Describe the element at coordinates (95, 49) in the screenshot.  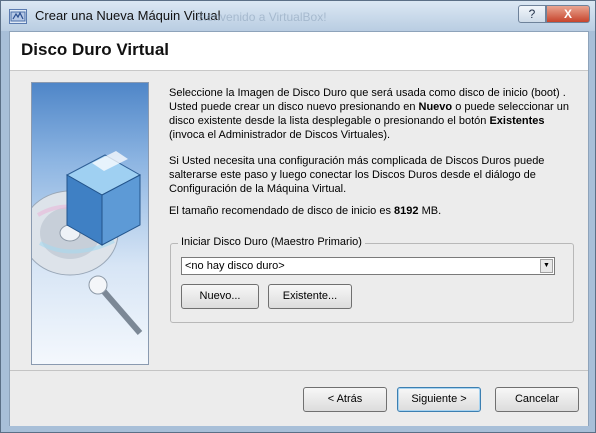
I see `page-title: Disco Duro Virtual` at that location.